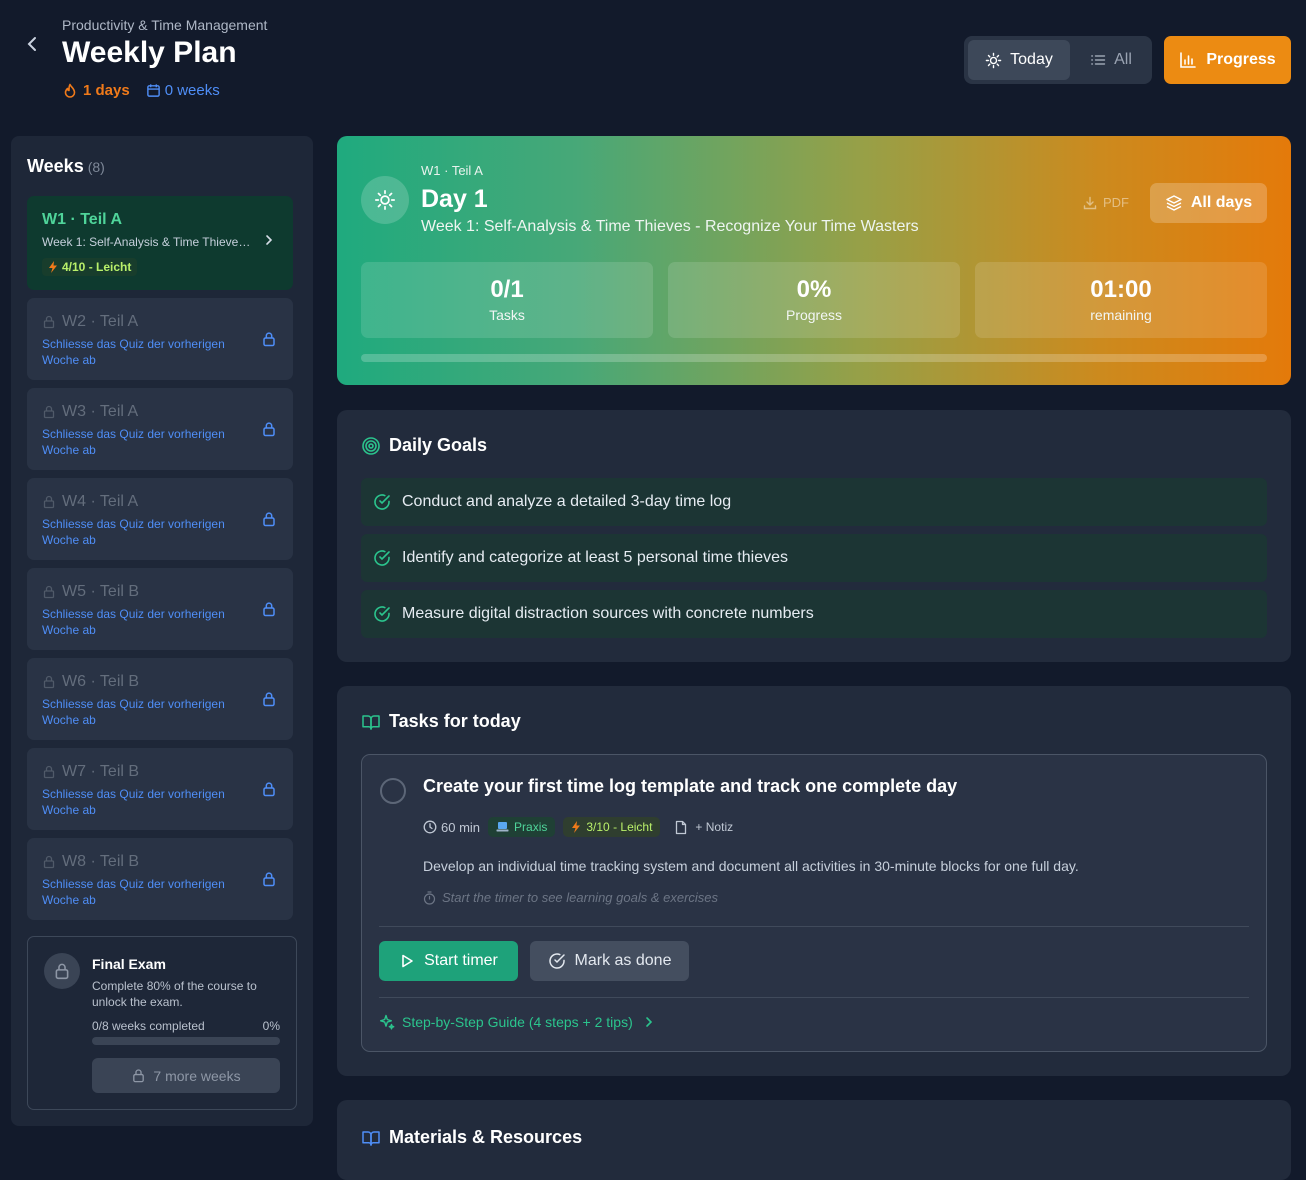  Describe the element at coordinates (55, 166) in the screenshot. I see `weeks-title: Weeks` at that location.